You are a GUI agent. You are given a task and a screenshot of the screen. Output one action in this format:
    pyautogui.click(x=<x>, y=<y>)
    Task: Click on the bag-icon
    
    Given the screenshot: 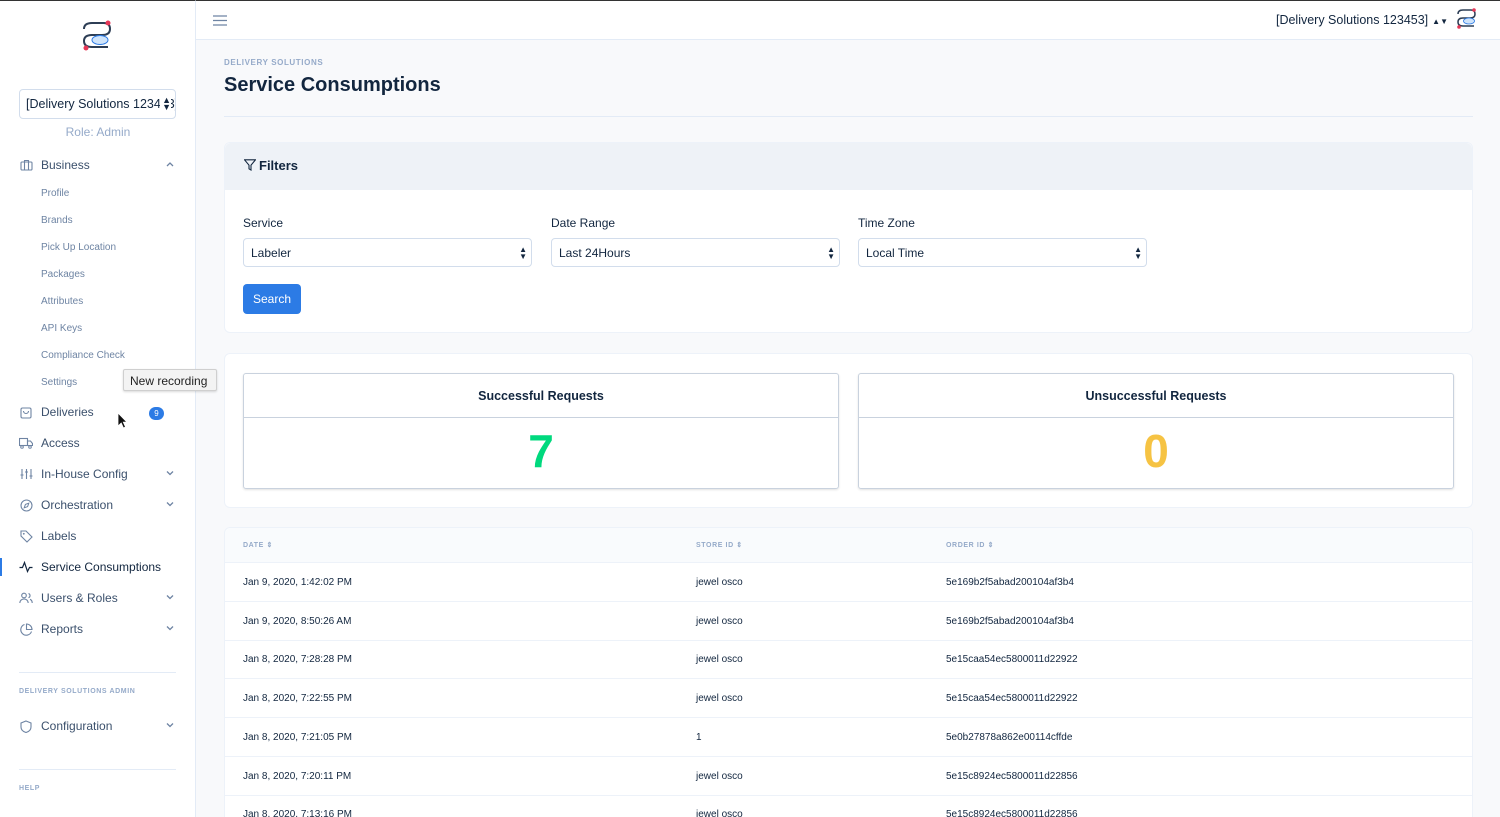 What is the action you would take?
    pyautogui.click(x=26, y=412)
    